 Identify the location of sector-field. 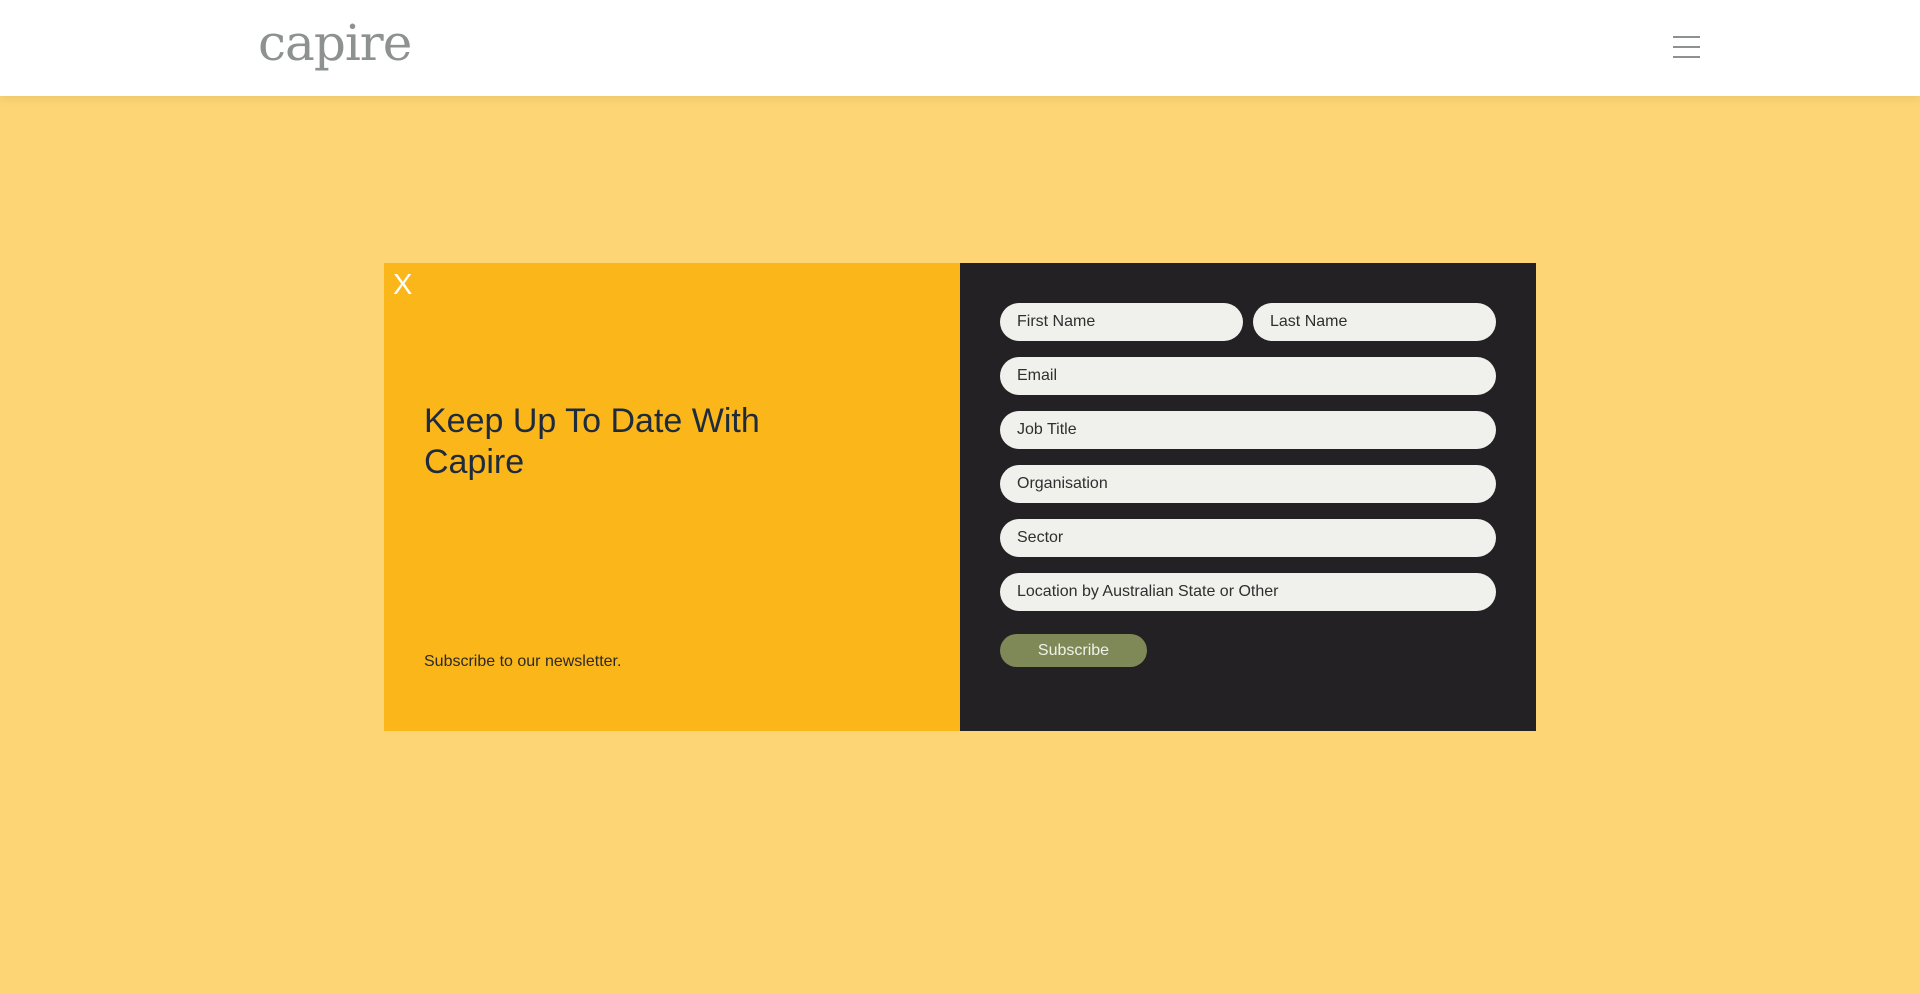
(1248, 538).